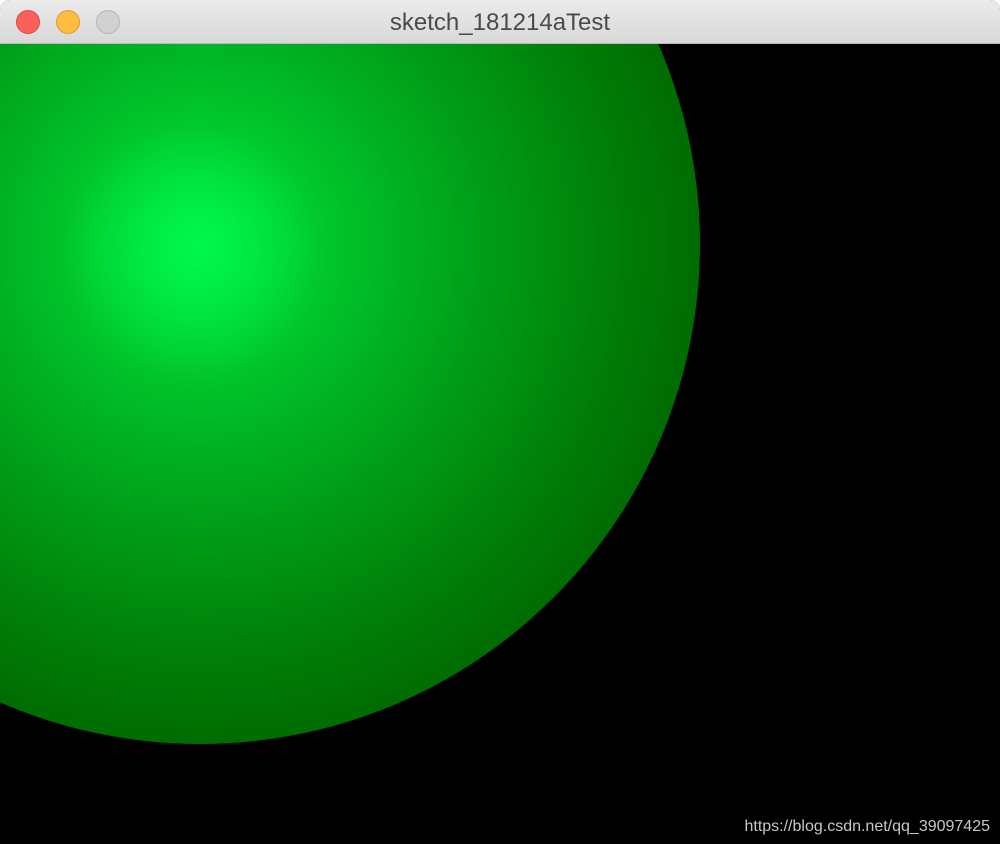  What do you see at coordinates (867, 826) in the screenshot?
I see `watermark-url: https://blog.csdn.net/qq_39097425` at bounding box center [867, 826].